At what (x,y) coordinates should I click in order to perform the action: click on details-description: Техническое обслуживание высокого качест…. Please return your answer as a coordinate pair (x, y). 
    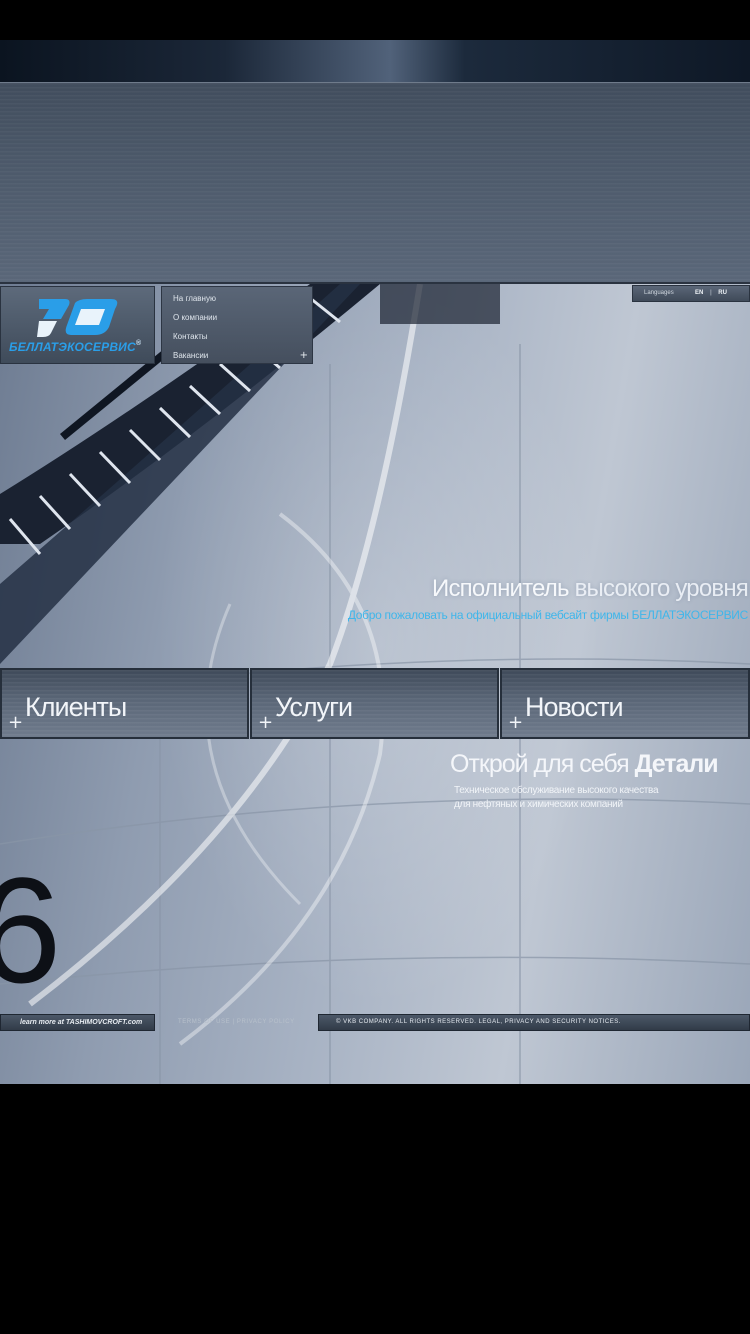
    Looking at the image, I should click on (556, 798).